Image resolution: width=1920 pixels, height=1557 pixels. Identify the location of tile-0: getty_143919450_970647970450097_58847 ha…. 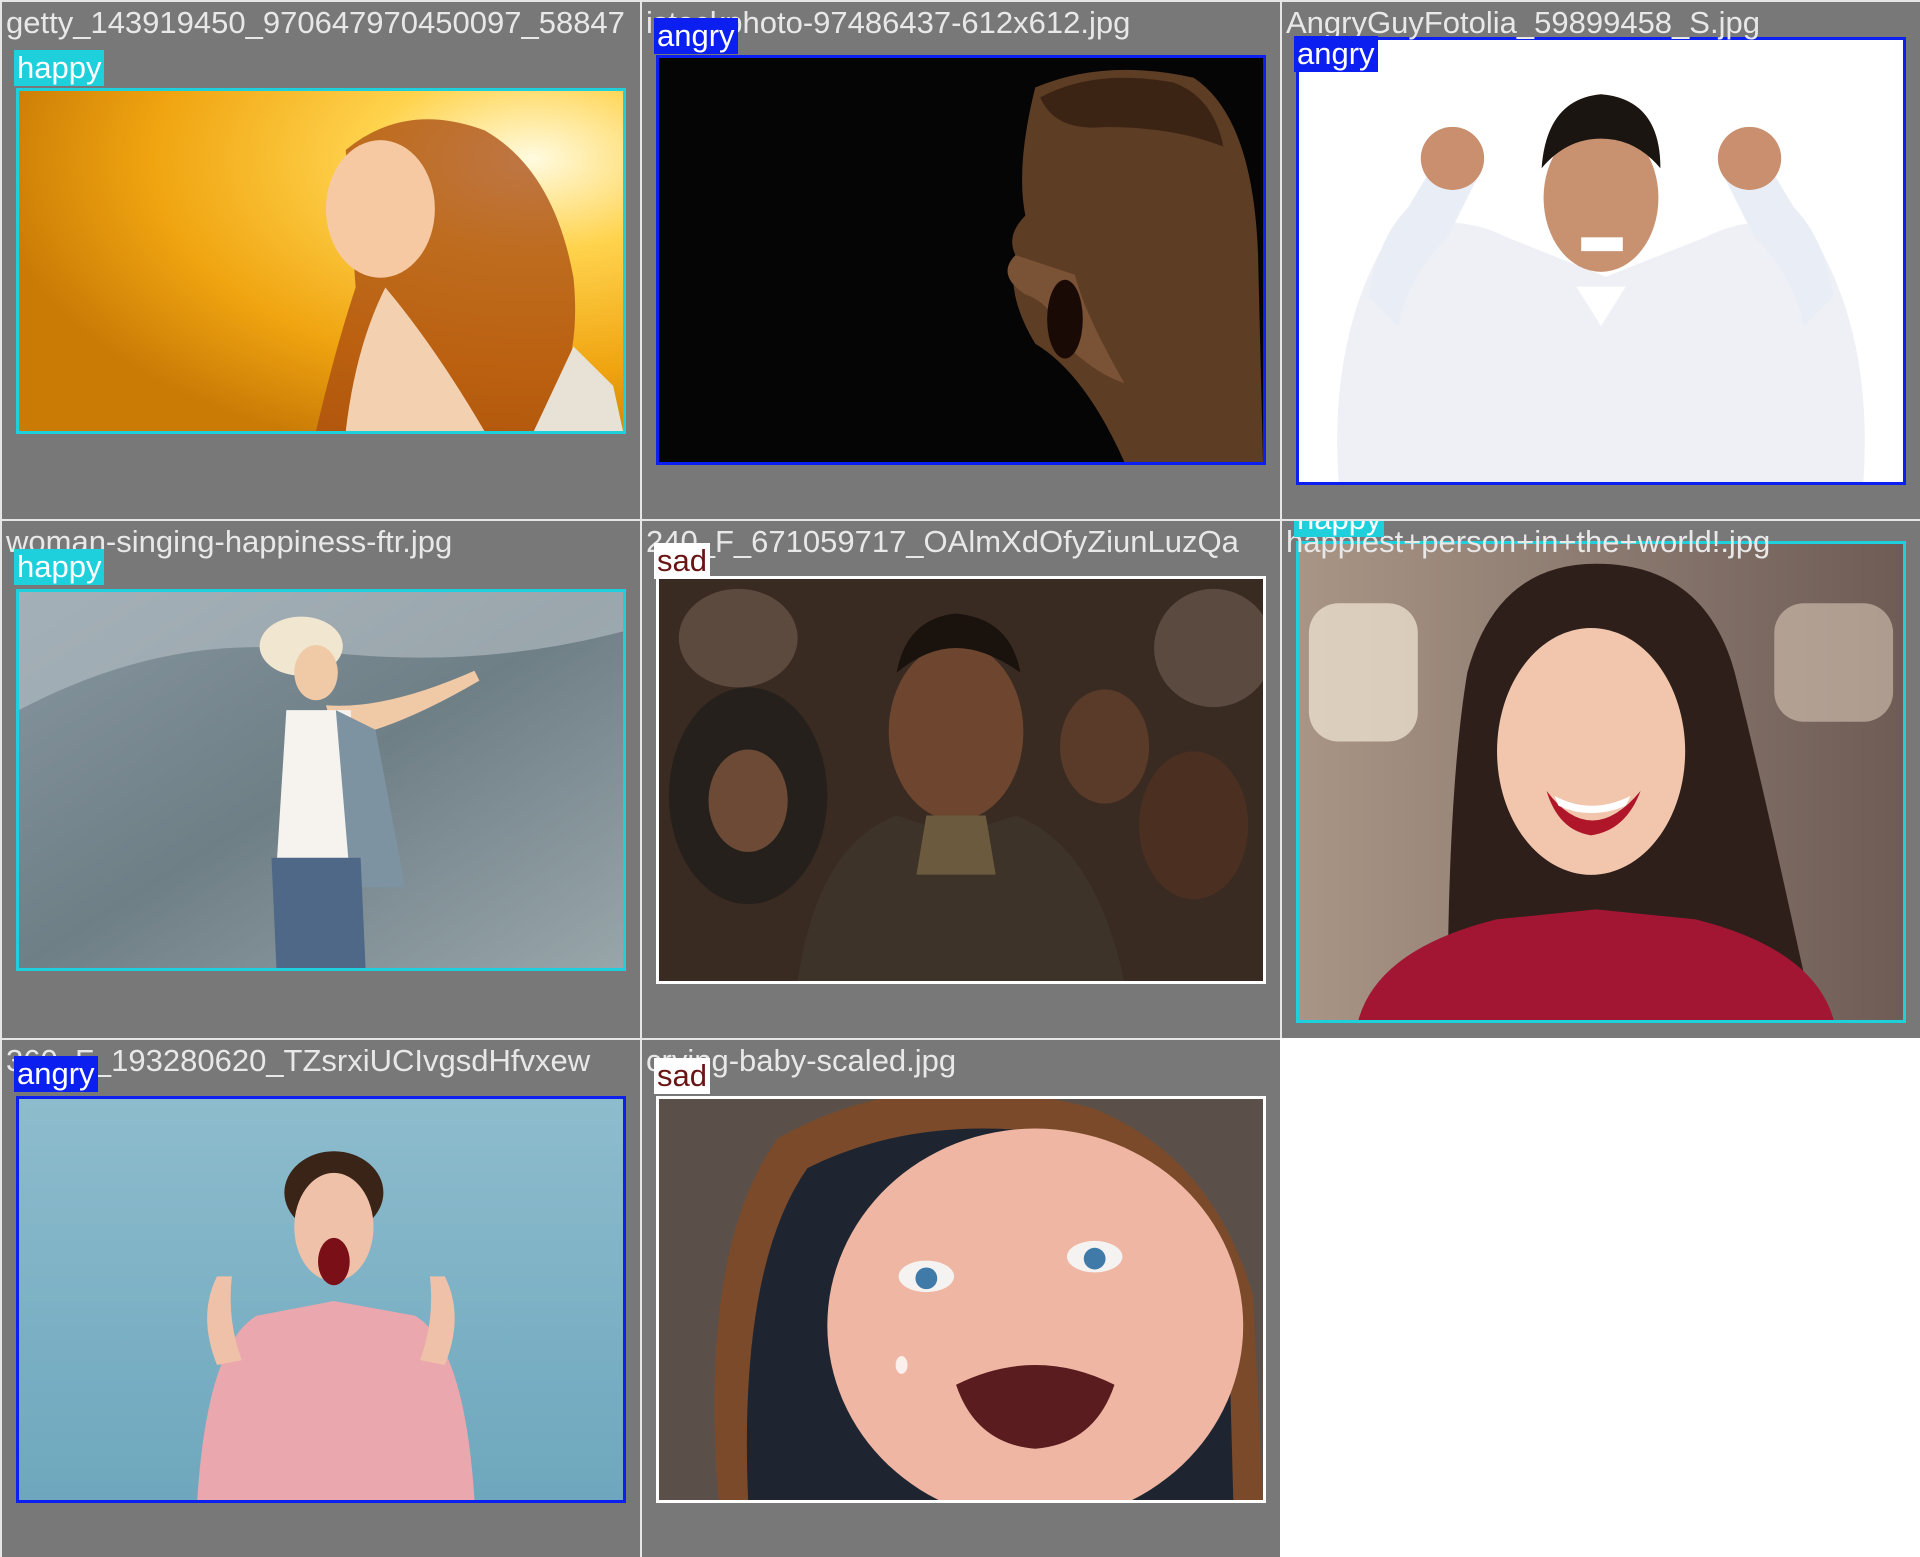
(320, 259).